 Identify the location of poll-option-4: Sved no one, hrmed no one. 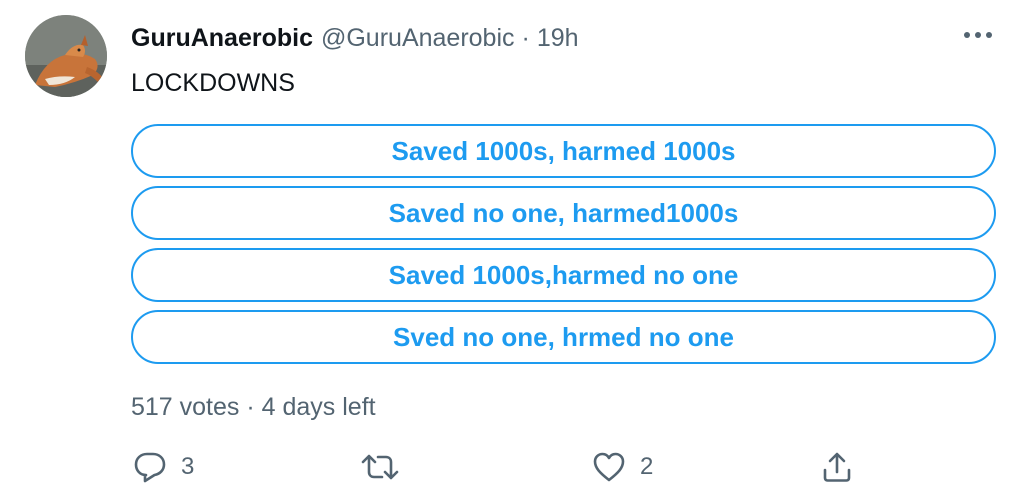
(563, 337).